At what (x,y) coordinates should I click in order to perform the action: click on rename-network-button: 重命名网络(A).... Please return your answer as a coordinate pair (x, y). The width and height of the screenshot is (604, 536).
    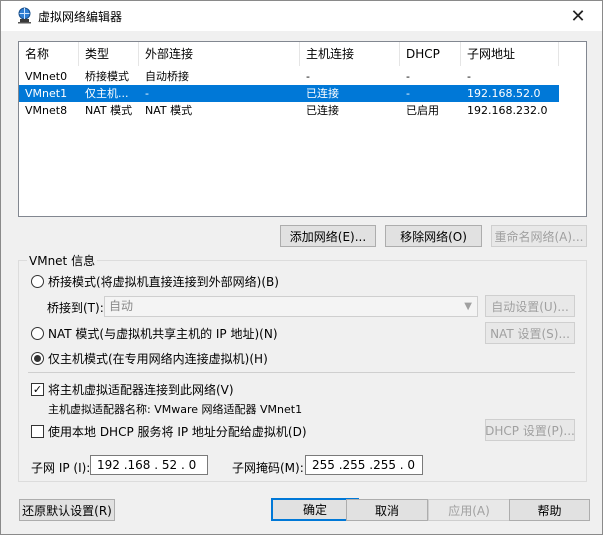
    Looking at the image, I should click on (539, 236).